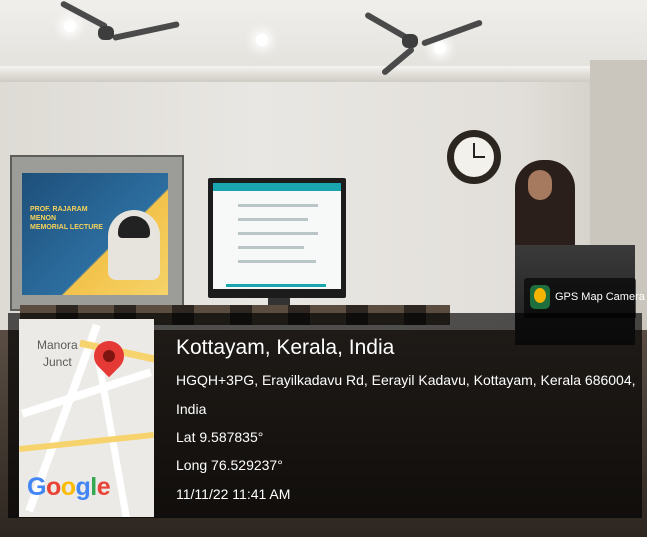 This screenshot has height=537, width=647. Describe the element at coordinates (229, 465) in the screenshot. I see `longitude-text: Long 76.529237°` at that location.